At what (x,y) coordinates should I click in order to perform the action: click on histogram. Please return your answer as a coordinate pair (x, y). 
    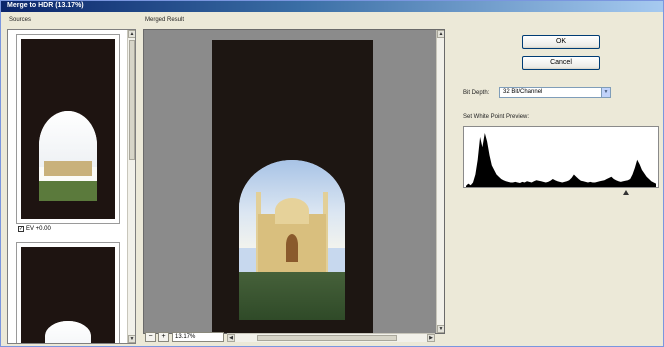
    Looking at the image, I should click on (561, 157).